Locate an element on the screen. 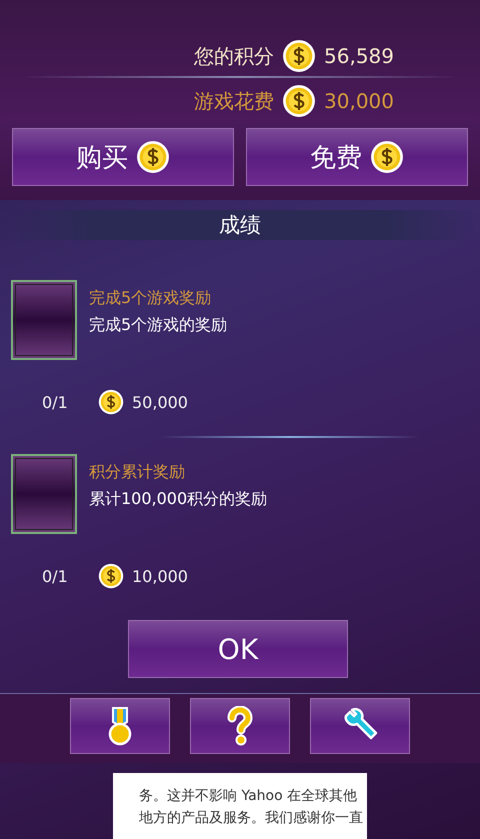 This screenshot has height=839, width=480. coin-button: 购买 is located at coordinates (123, 157).